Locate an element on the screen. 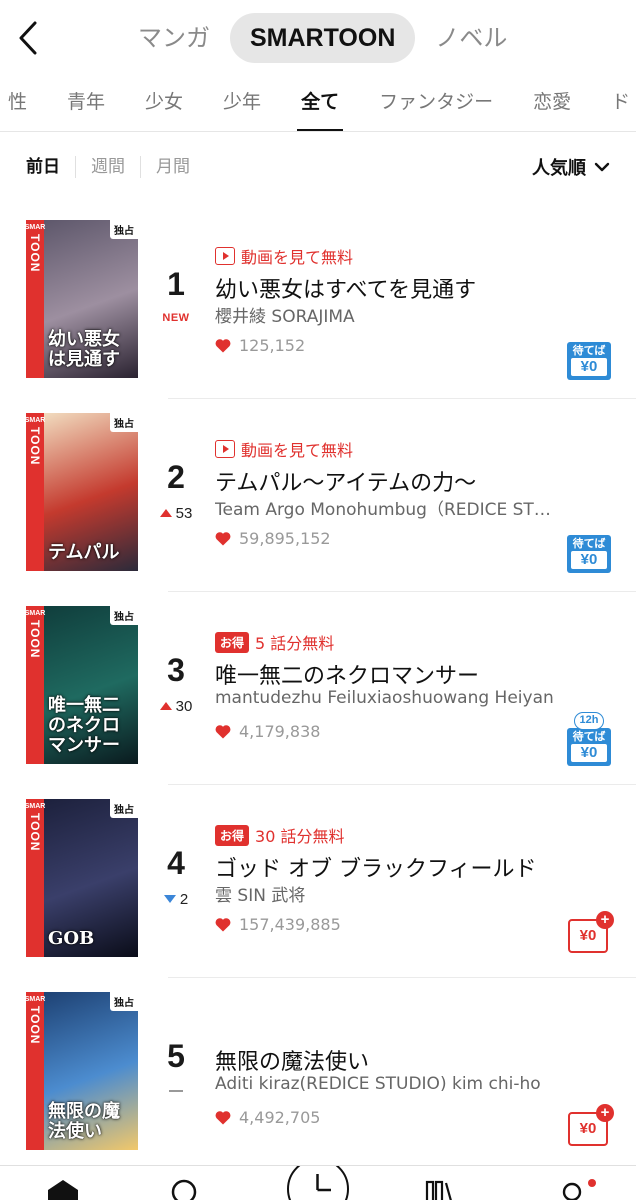 This screenshot has height=1200, width=636. item-title: テムパル〜アイテムの力〜 is located at coordinates (395, 481).